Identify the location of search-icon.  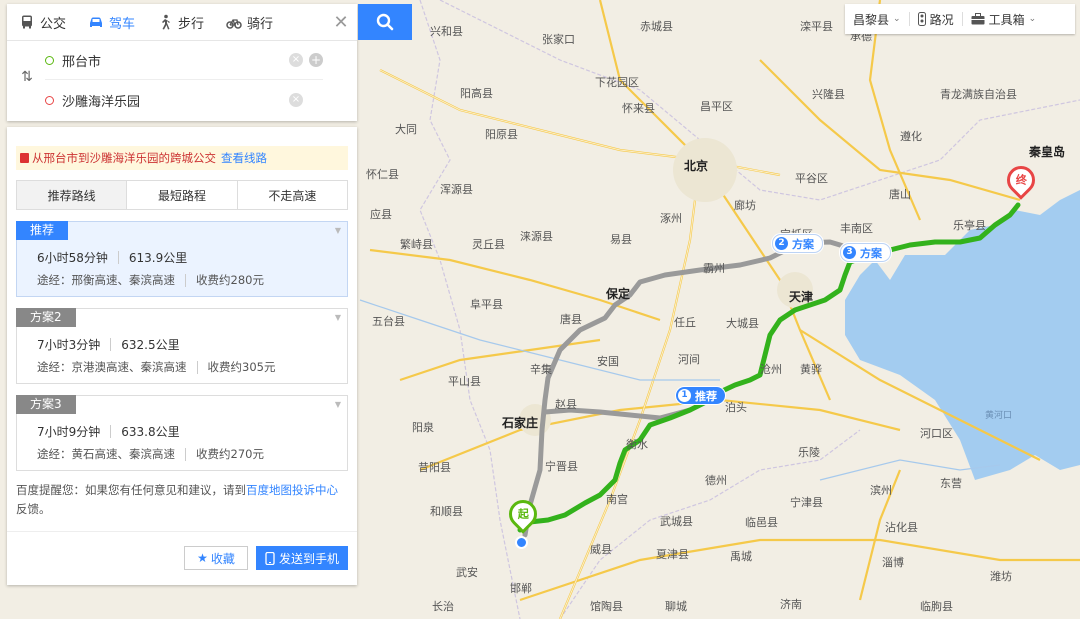
(385, 22).